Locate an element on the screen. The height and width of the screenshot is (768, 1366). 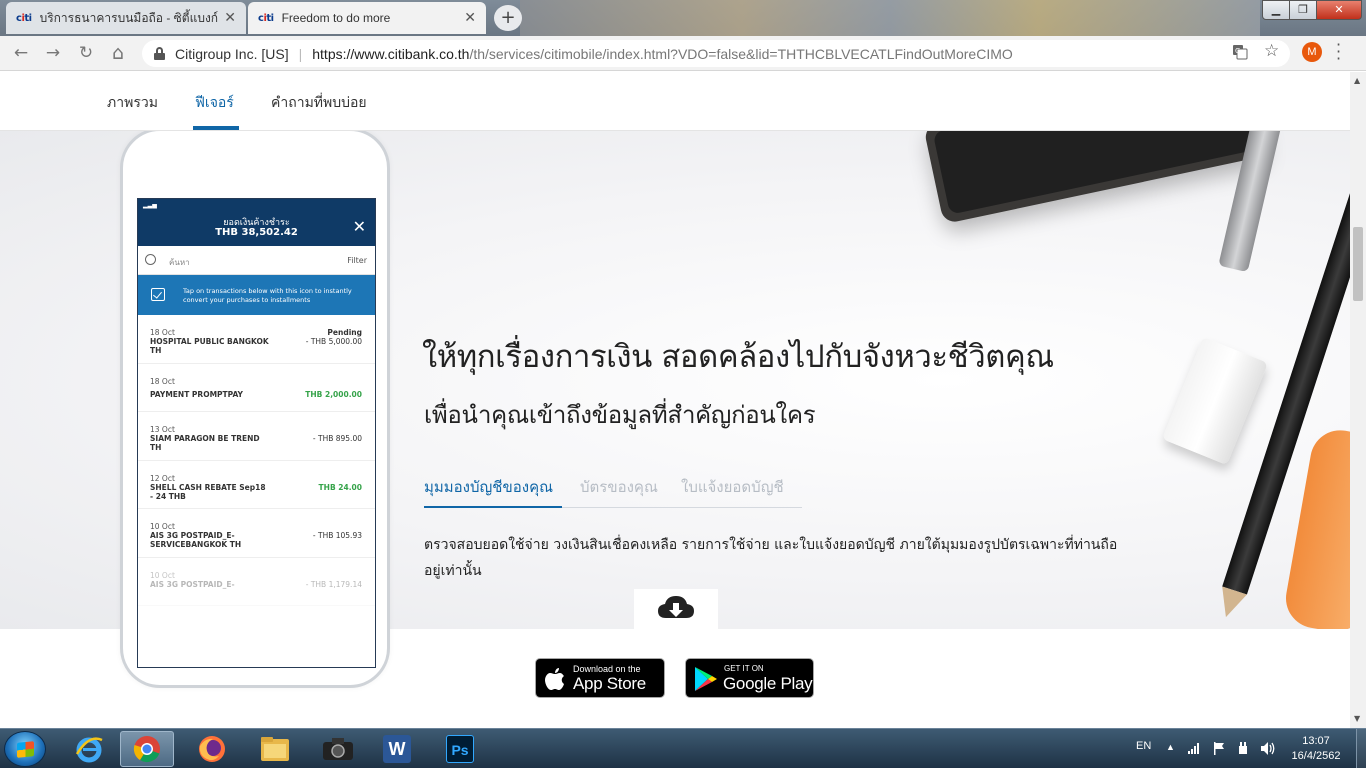
download-toggle is located at coordinates (676, 609).